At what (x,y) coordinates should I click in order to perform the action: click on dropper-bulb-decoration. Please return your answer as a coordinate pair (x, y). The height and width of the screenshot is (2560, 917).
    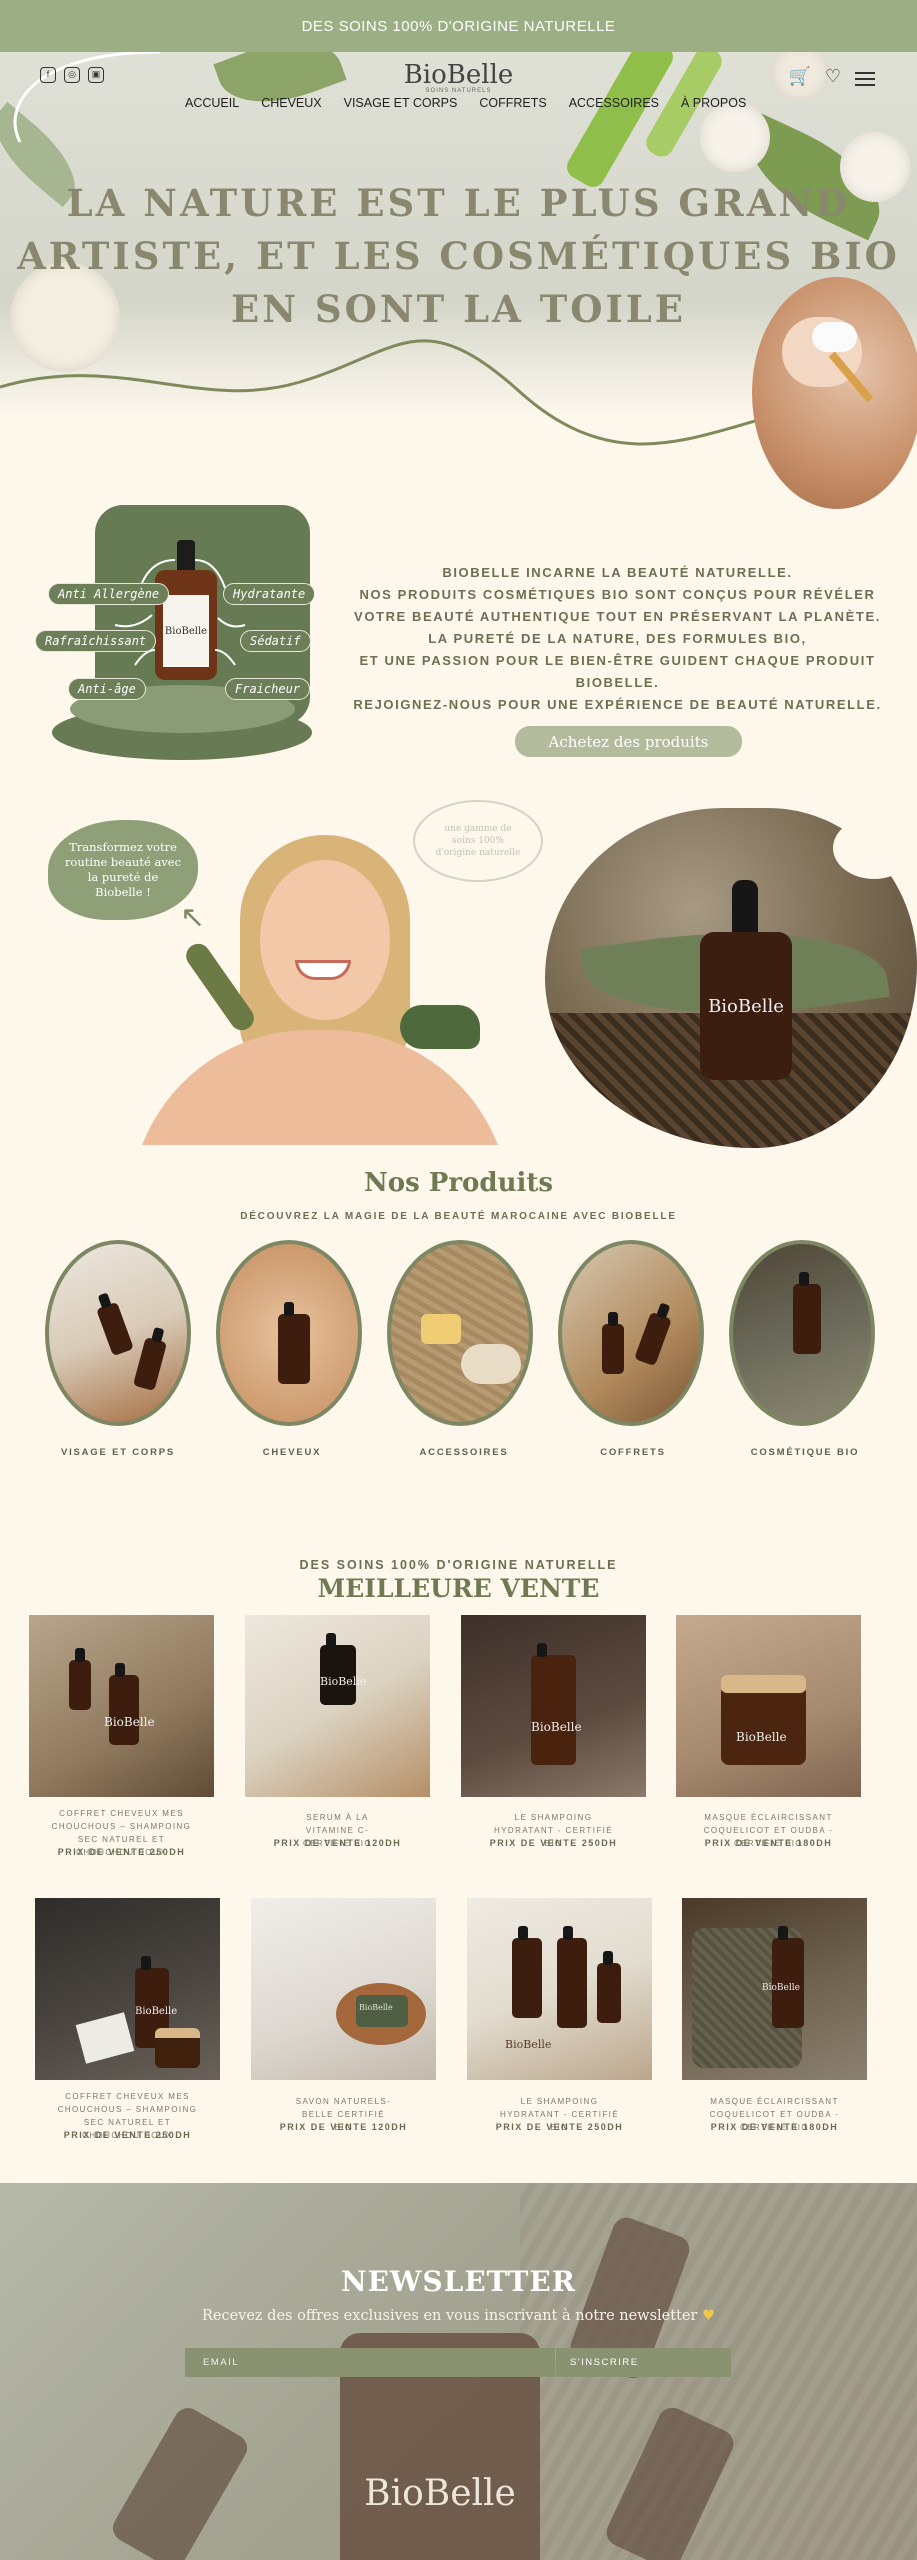
    Looking at the image, I should click on (834, 337).